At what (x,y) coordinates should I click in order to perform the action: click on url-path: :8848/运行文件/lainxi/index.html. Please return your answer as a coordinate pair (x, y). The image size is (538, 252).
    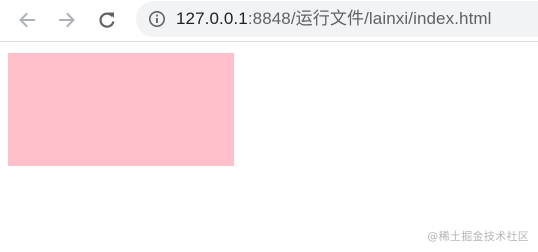
    Looking at the image, I should click on (369, 18).